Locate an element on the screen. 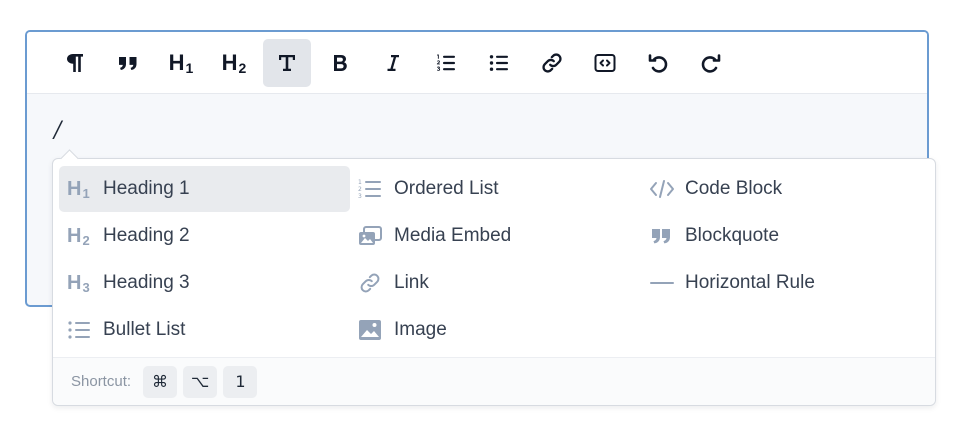 This screenshot has height=448, width=960. link-button is located at coordinates (552, 63).